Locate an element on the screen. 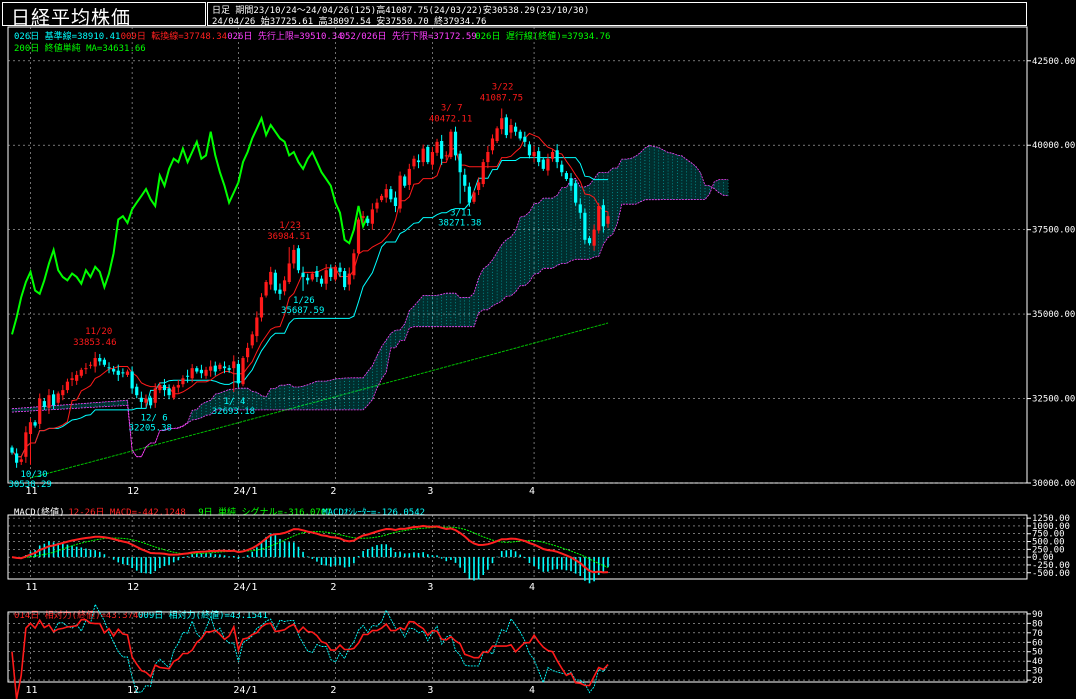 The width and height of the screenshot is (1076, 699). macd-tick-label: -500.00 is located at coordinates (1051, 574).